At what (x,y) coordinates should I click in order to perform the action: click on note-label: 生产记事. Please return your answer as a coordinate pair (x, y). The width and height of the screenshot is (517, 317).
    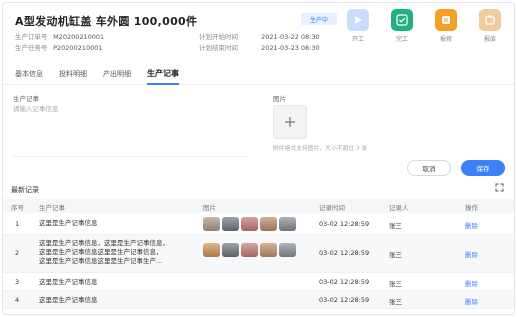
    Looking at the image, I should click on (26, 99).